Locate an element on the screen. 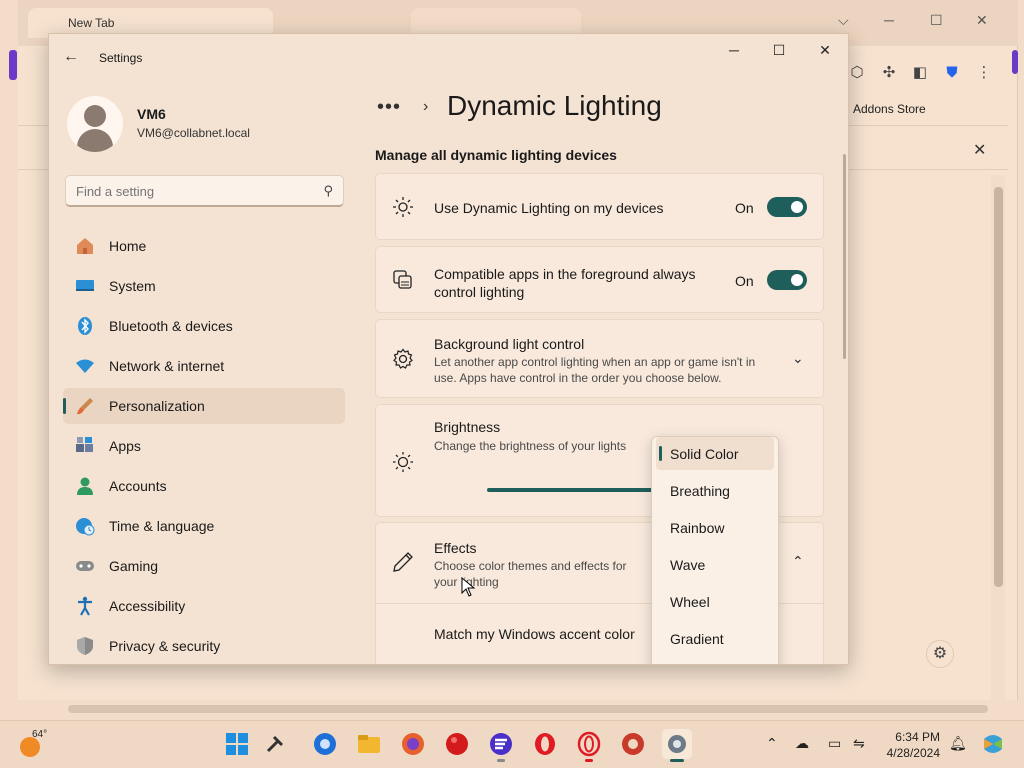 The image size is (1024, 768). brightness-title: Brightness is located at coordinates (467, 427).